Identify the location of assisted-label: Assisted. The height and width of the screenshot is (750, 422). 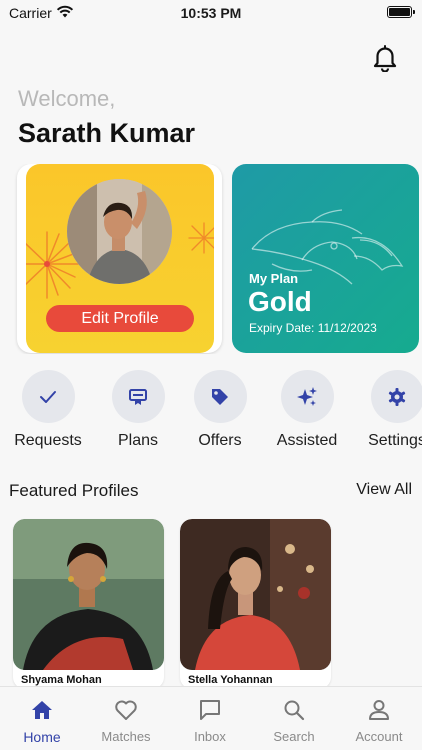
(307, 440).